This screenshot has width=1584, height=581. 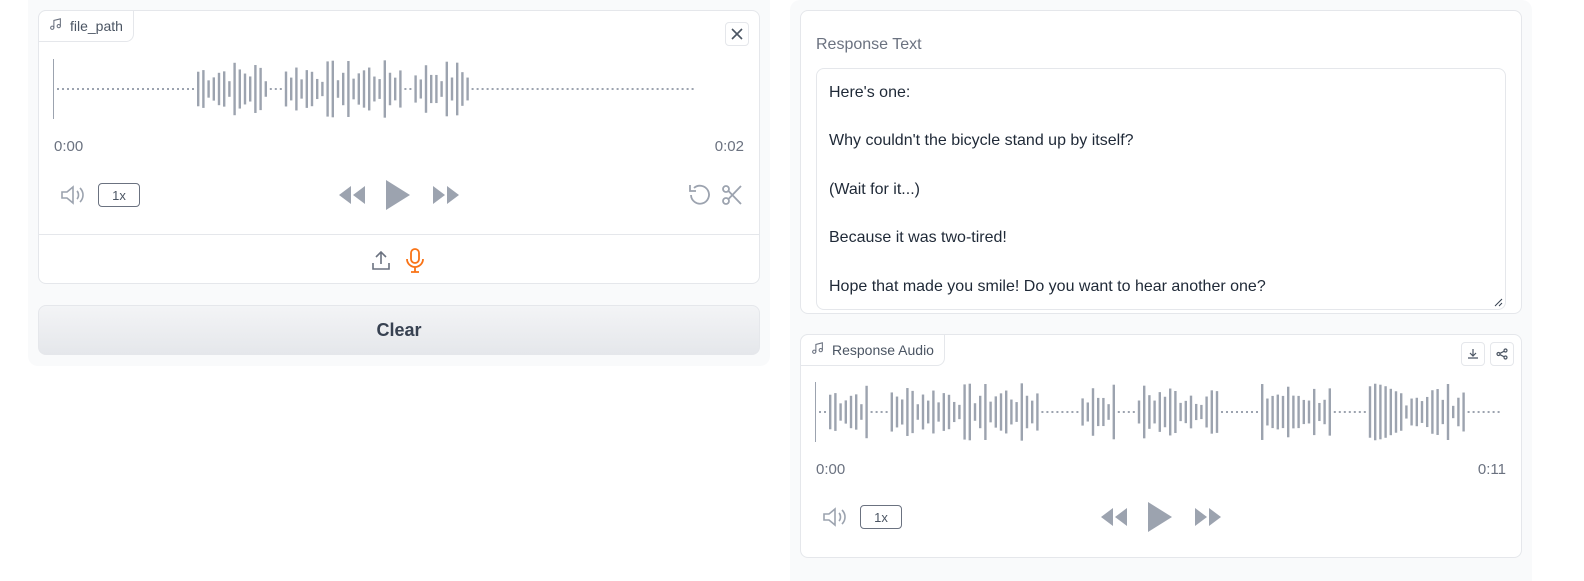 What do you see at coordinates (918, 238) in the screenshot?
I see `response-text-line: Because it was two-tired!` at bounding box center [918, 238].